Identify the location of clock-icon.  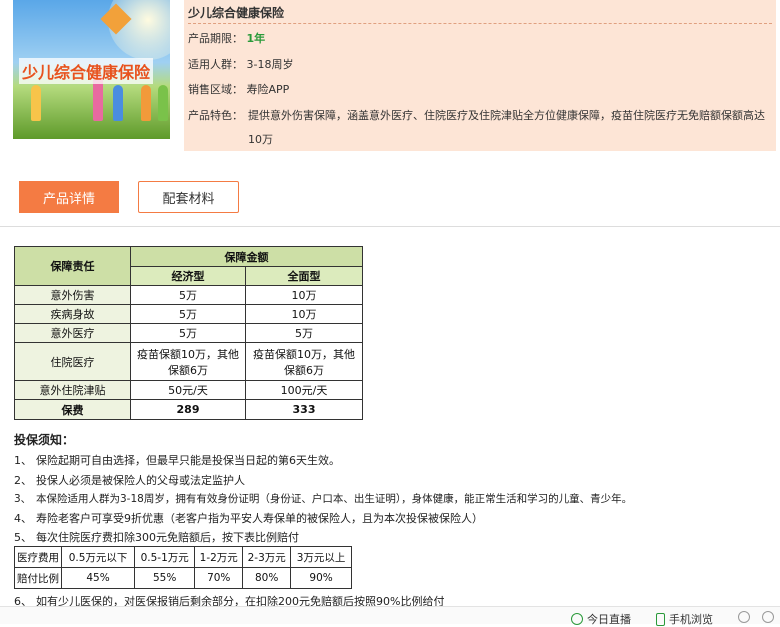
(744, 617).